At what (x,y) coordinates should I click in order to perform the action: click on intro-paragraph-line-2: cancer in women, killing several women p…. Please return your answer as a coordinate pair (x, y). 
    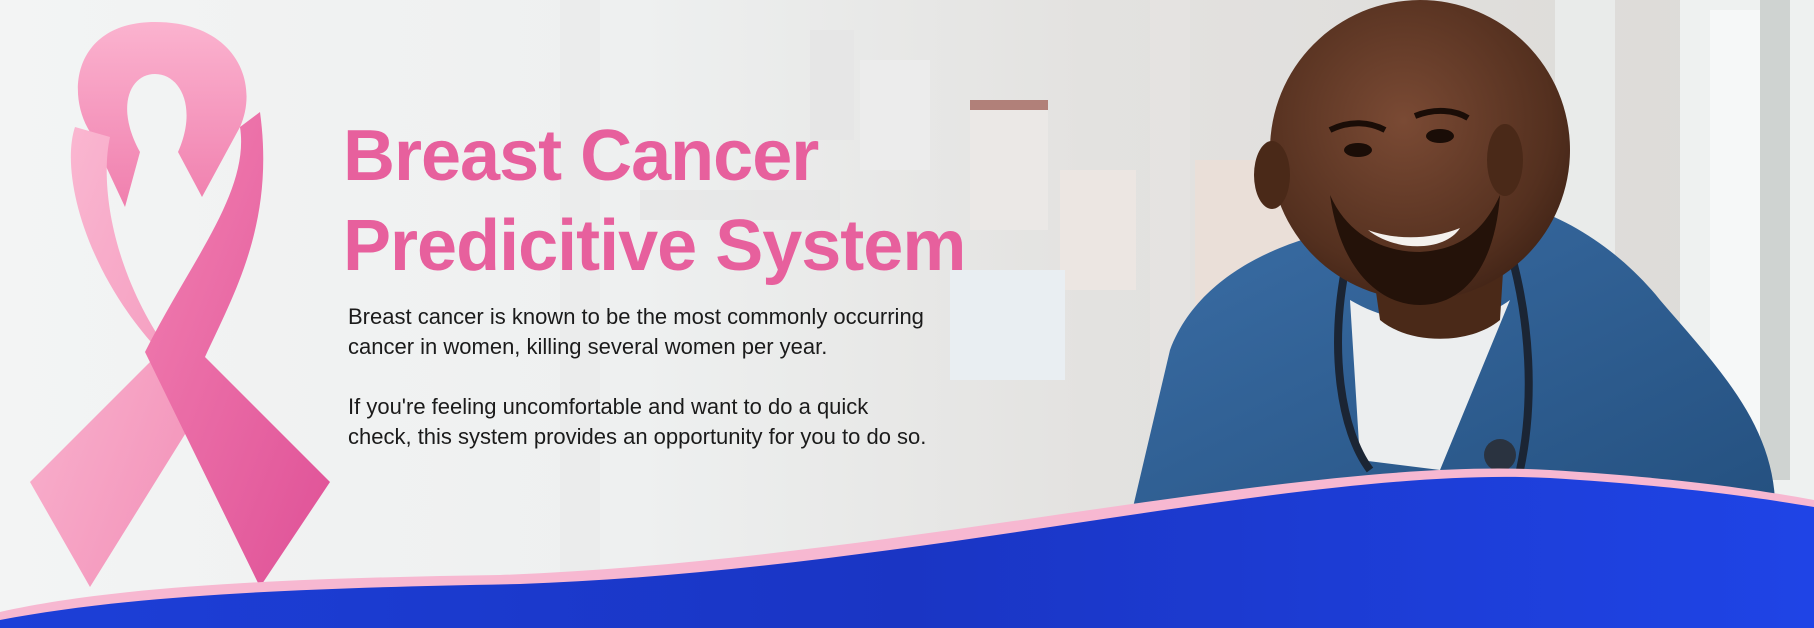
    Looking at the image, I should click on (588, 346).